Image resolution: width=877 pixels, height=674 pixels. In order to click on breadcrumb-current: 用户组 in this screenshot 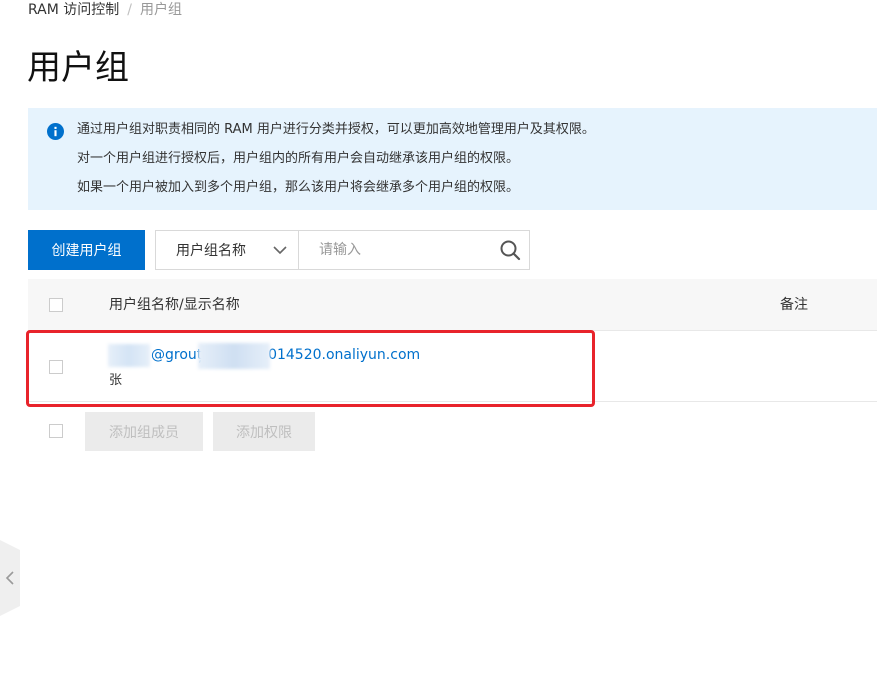, I will do `click(161, 10)`.